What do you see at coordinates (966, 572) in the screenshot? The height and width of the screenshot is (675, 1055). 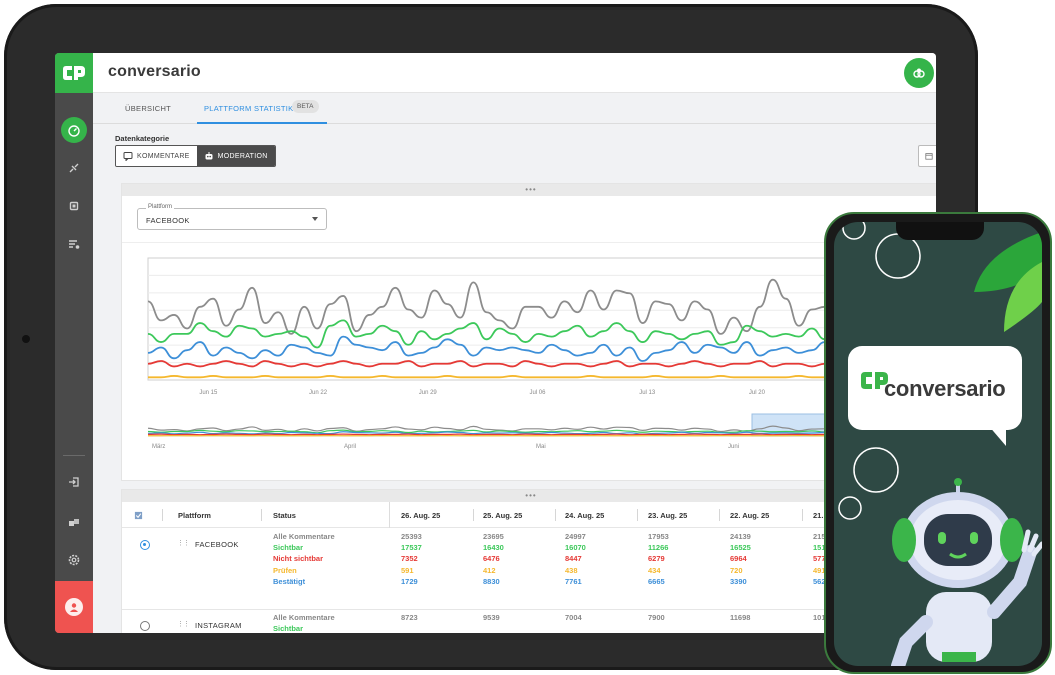 I see `robot-mascot-icon` at bounding box center [966, 572].